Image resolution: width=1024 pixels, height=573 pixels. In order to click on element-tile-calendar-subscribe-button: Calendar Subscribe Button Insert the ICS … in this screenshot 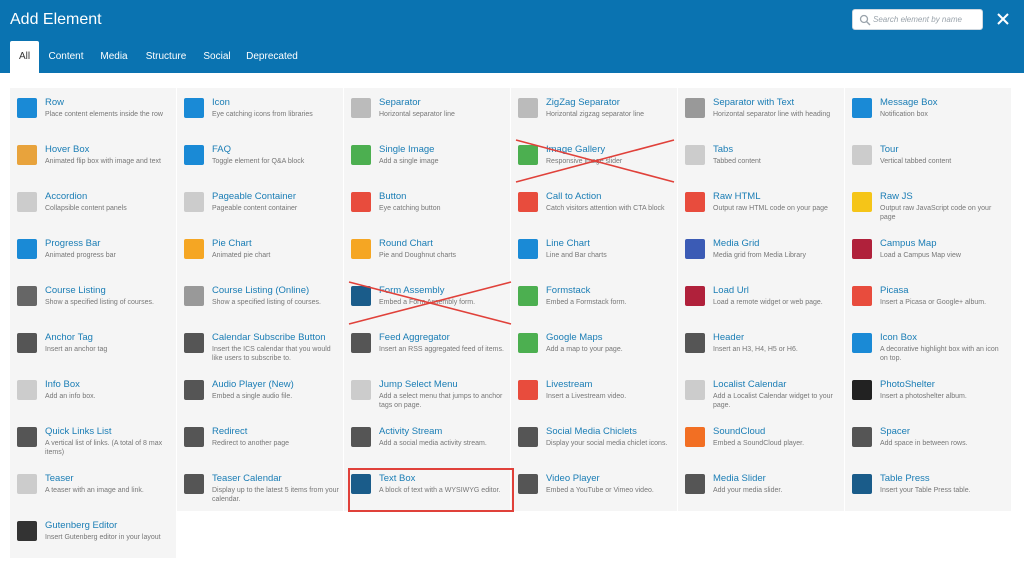, I will do `click(260, 346)`.